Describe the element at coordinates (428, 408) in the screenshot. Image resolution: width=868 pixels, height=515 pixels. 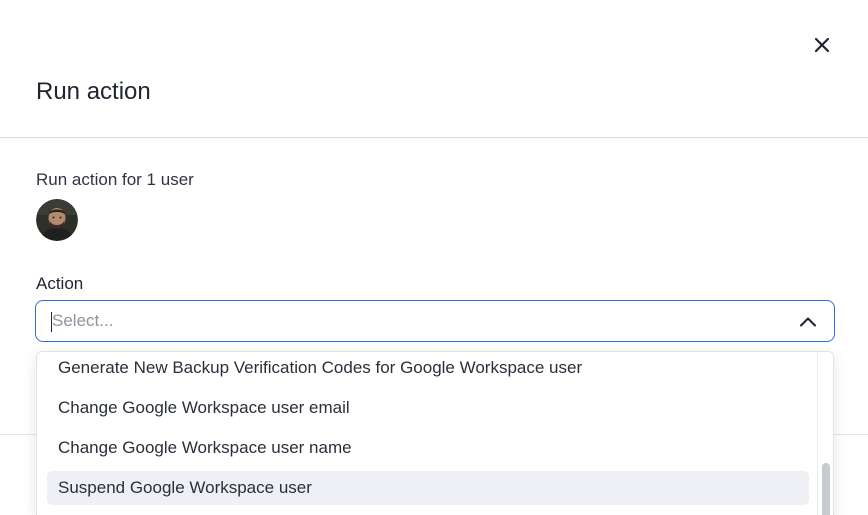
I see `option-change-email: Change Google Workspace user email` at that location.